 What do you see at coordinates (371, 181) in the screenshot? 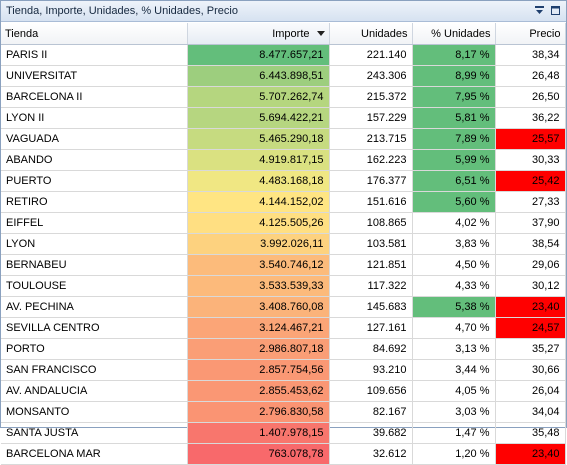
I see `cell-unidades: 176.377` at bounding box center [371, 181].